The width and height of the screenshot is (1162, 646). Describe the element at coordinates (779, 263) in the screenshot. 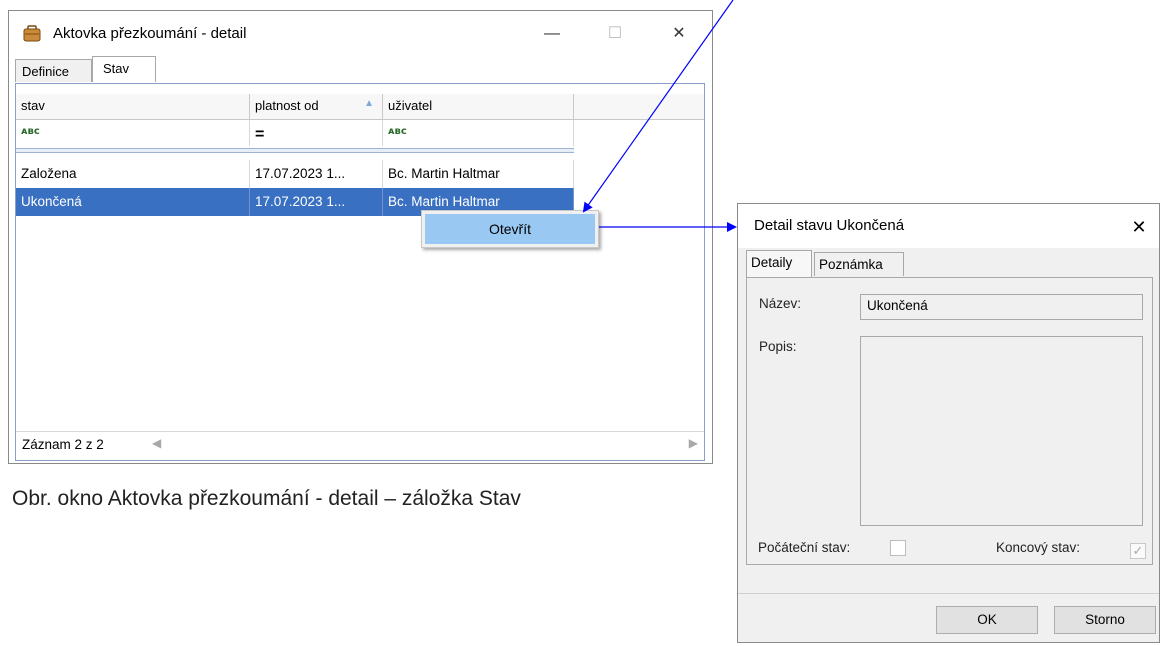

I see `tab-detaily: Detaily` at that location.